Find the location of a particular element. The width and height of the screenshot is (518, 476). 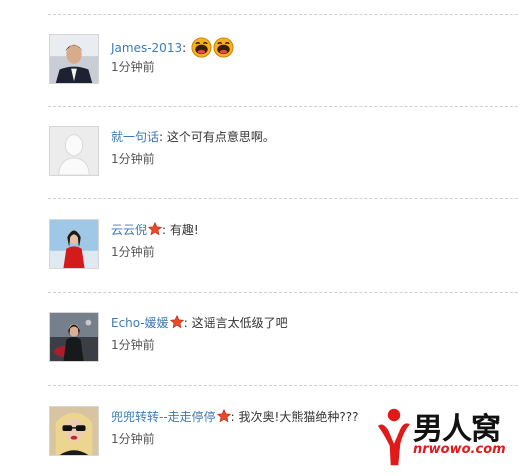

comment-header: 云云倪: 有趣! is located at coordinates (155, 230).